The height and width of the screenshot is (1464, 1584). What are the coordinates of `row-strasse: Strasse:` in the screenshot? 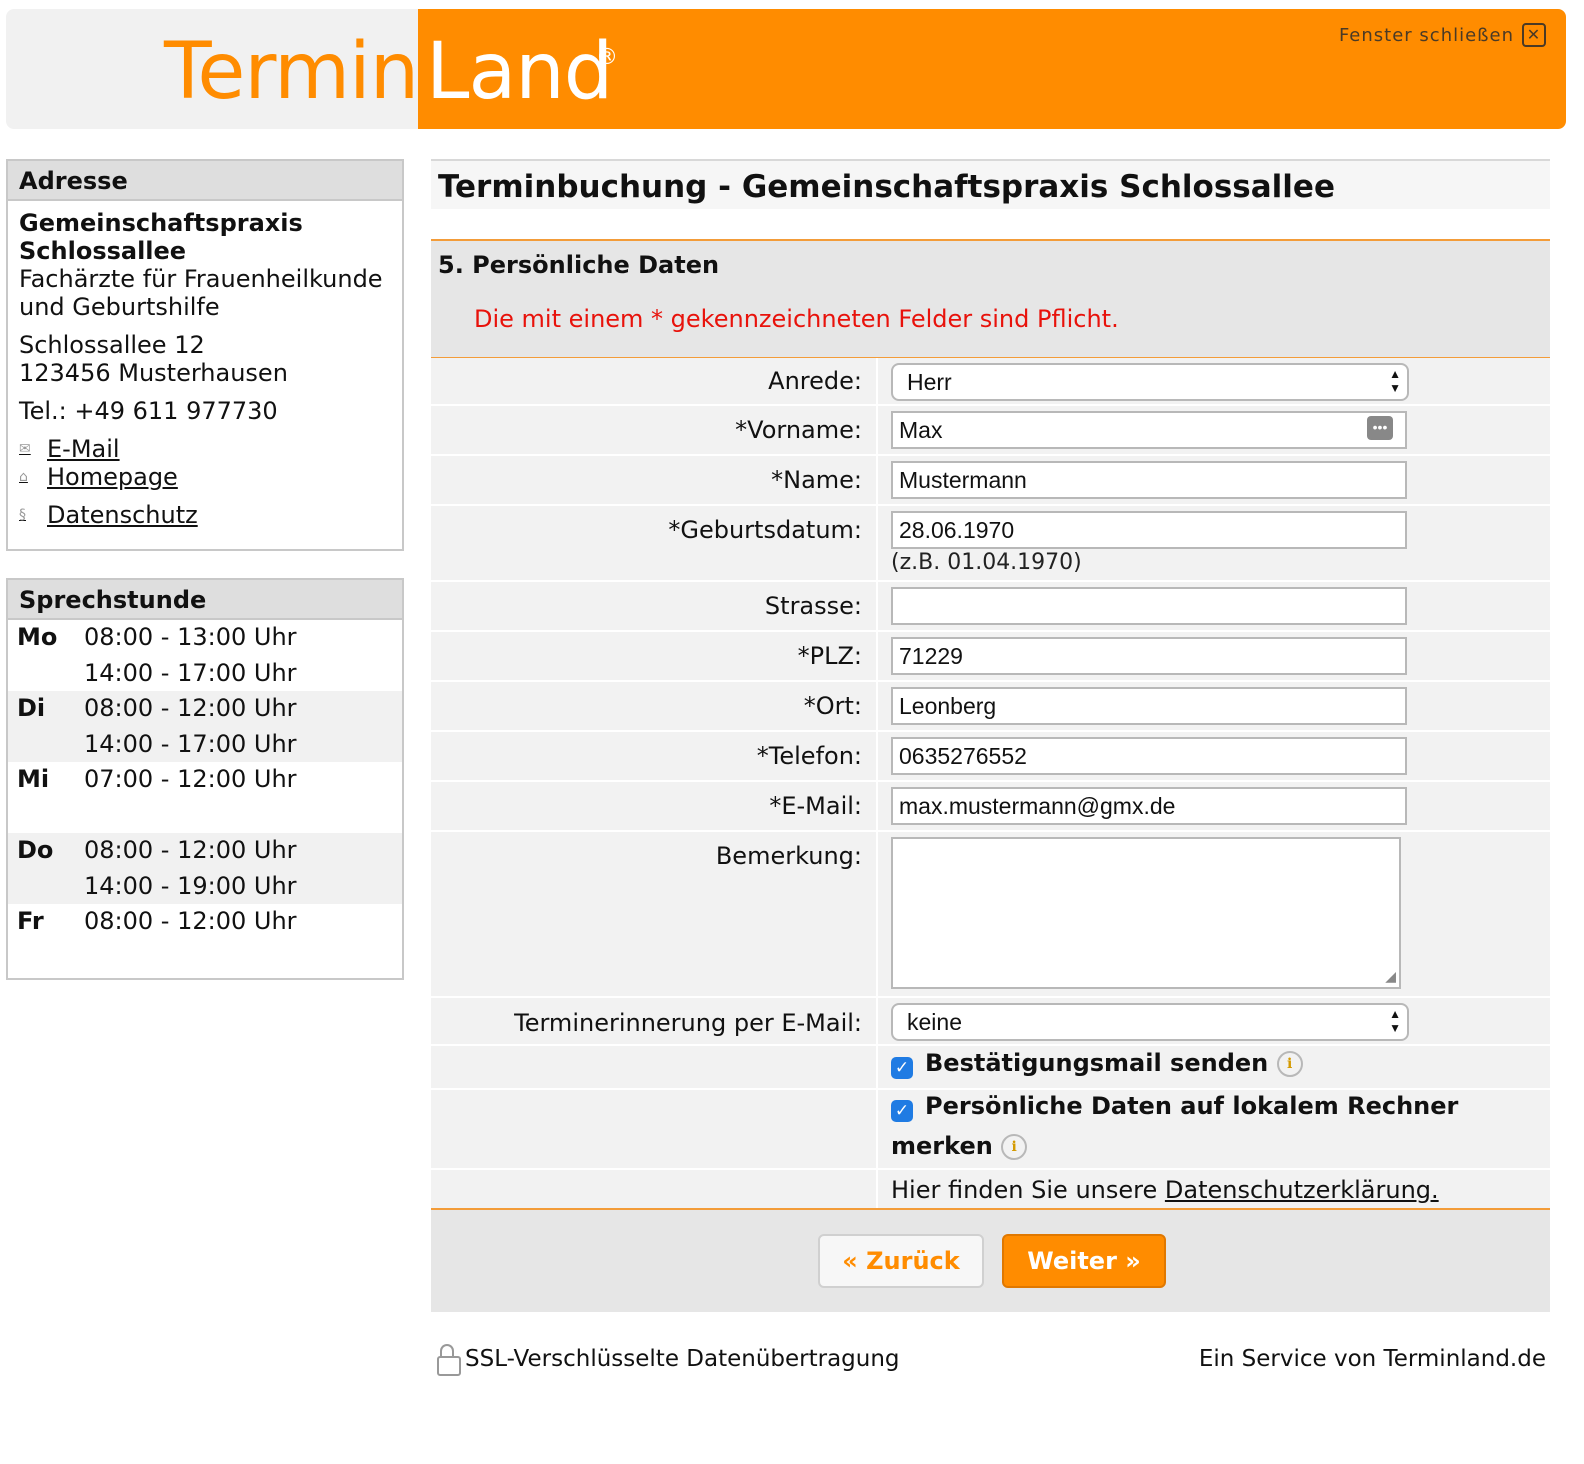 It's located at (990, 607).